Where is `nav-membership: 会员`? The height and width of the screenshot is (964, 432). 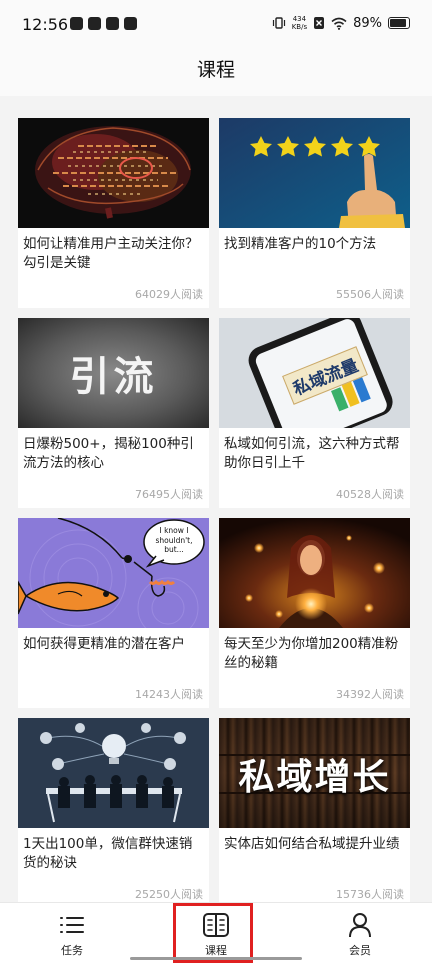 nav-membership: 会员 is located at coordinates (360, 934).